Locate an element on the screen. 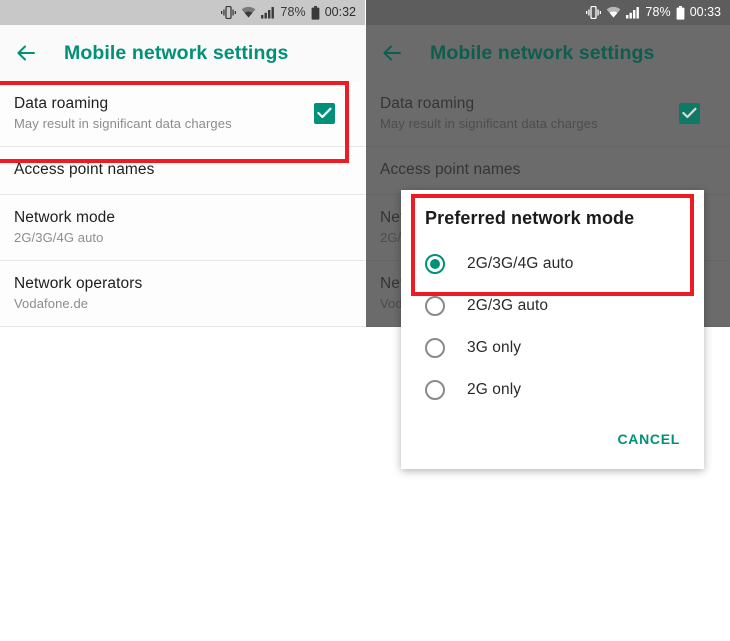 This screenshot has height=641, width=730. list-item-title: Network operators is located at coordinates (78, 283).